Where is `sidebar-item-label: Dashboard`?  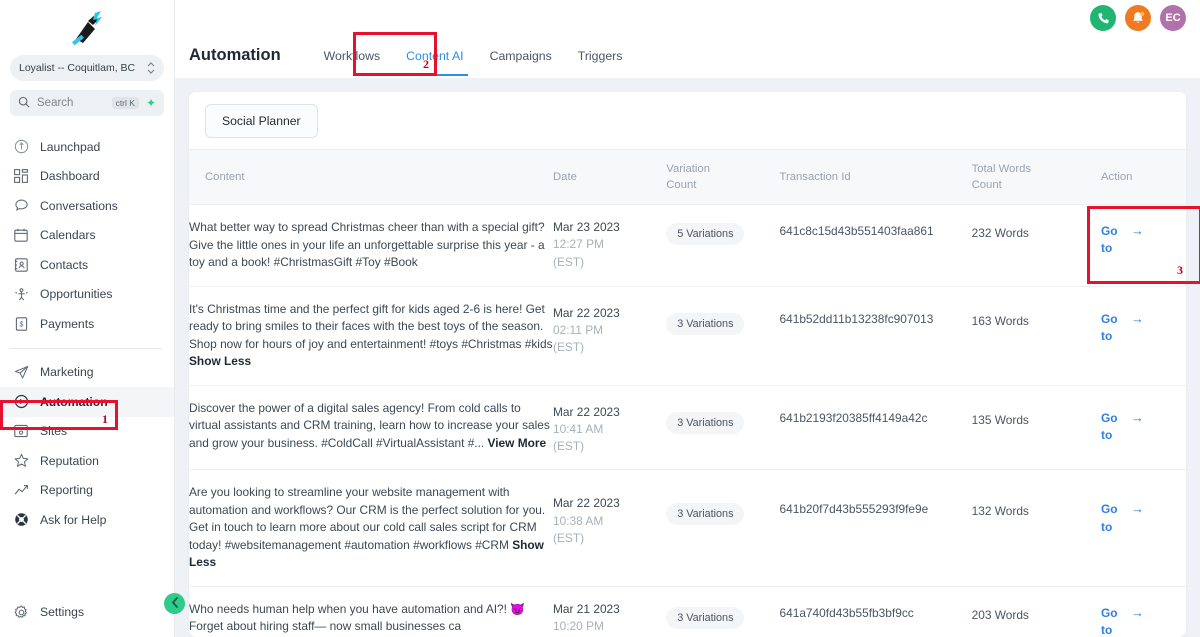
sidebar-item-label: Dashboard is located at coordinates (70, 176).